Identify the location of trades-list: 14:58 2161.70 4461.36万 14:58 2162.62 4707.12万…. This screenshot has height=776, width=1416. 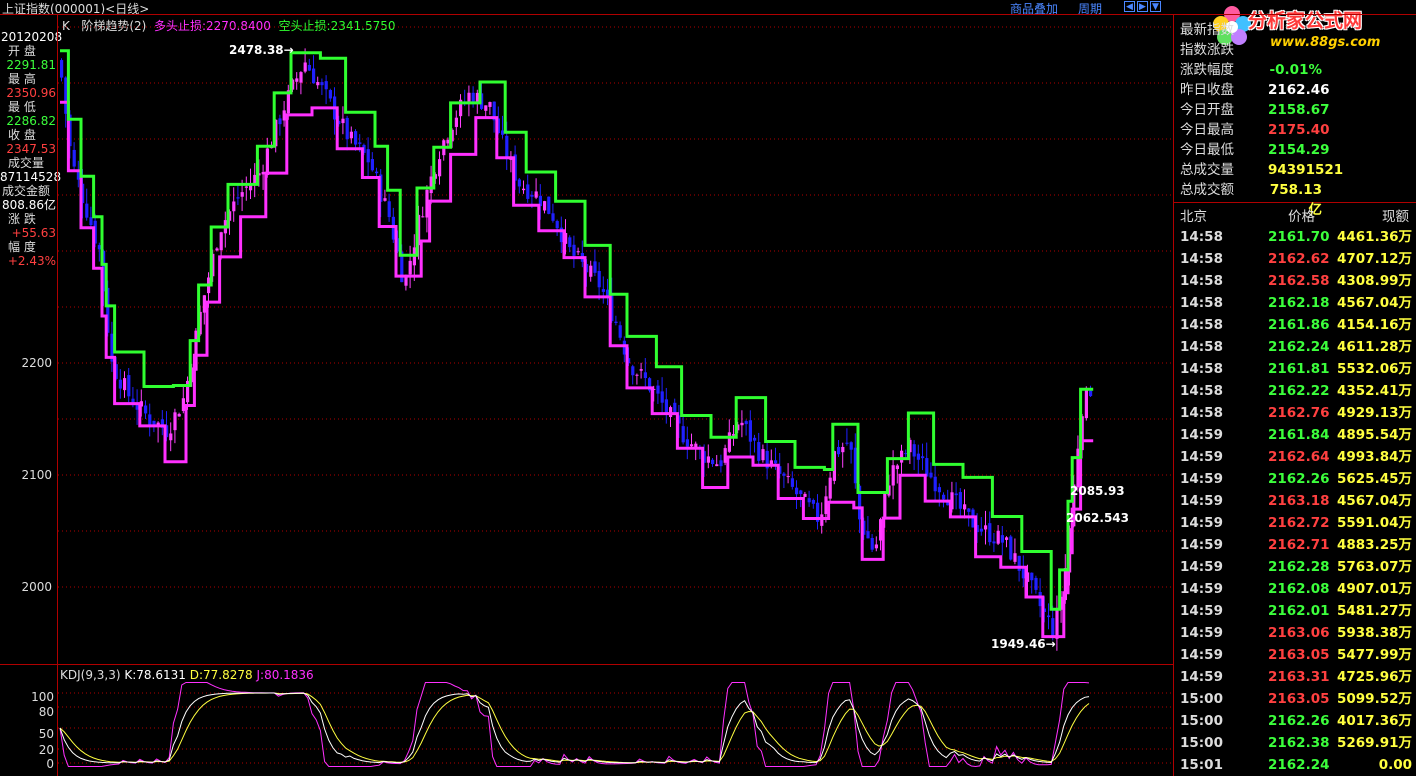
(1297, 501).